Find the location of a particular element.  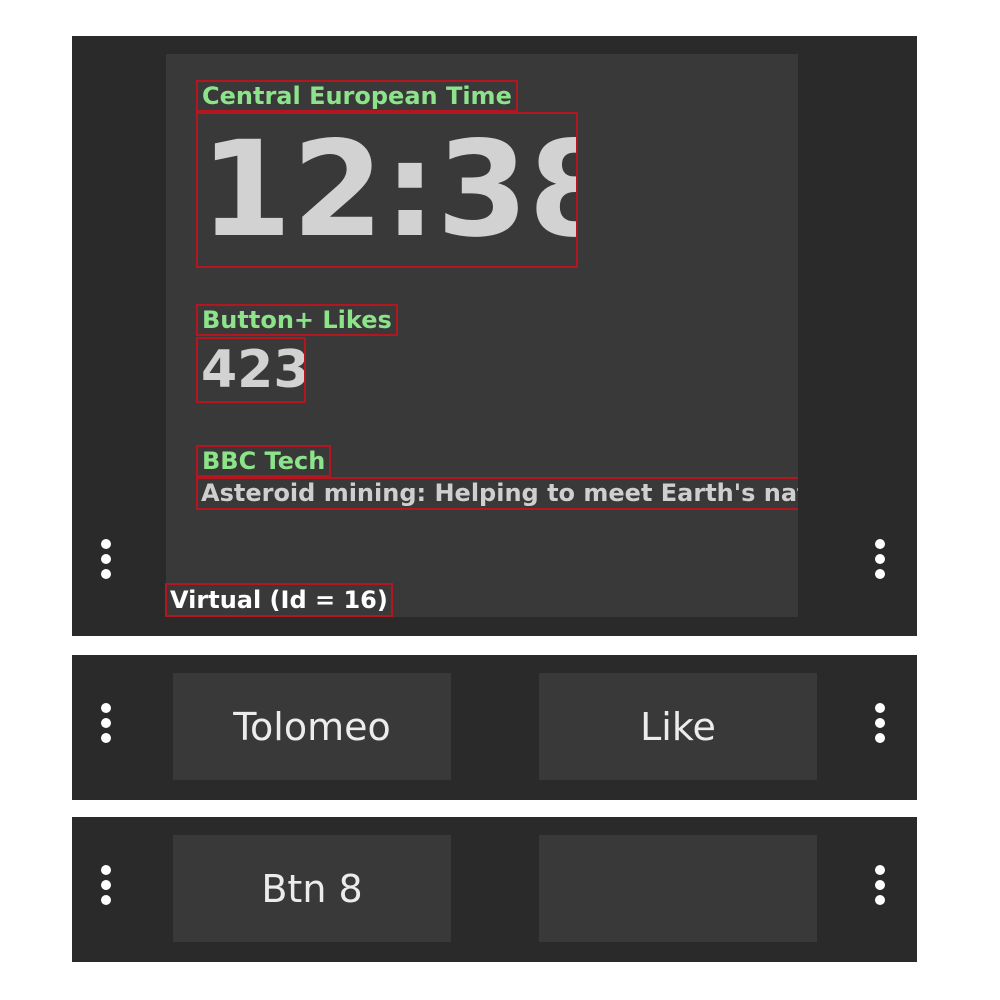

clock-time: 12:38 is located at coordinates (387, 190).